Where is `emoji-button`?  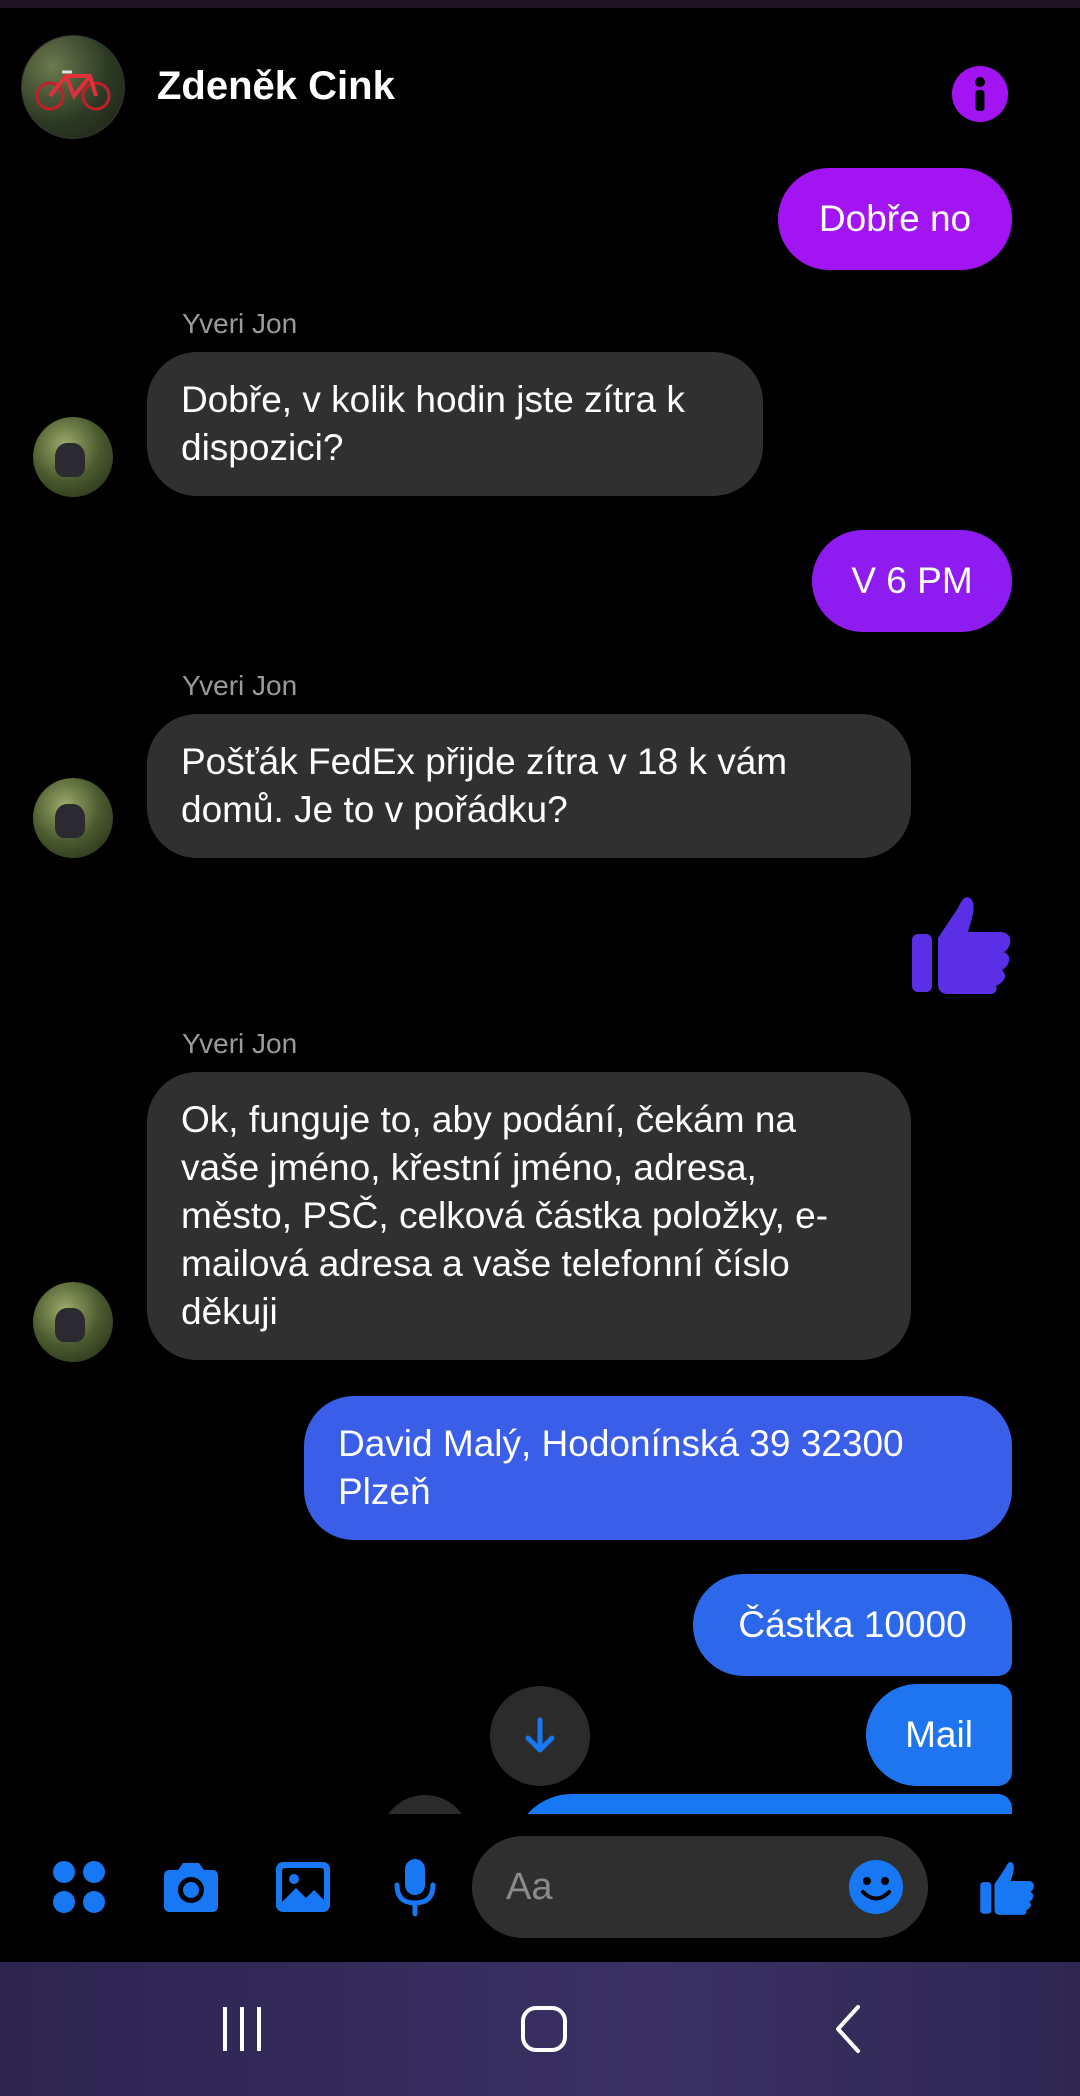 emoji-button is located at coordinates (876, 1887).